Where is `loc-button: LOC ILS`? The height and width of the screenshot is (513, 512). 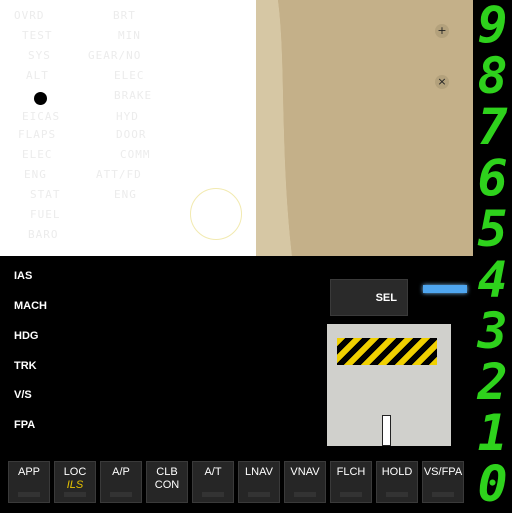
loc-button: LOC ILS is located at coordinates (75, 482).